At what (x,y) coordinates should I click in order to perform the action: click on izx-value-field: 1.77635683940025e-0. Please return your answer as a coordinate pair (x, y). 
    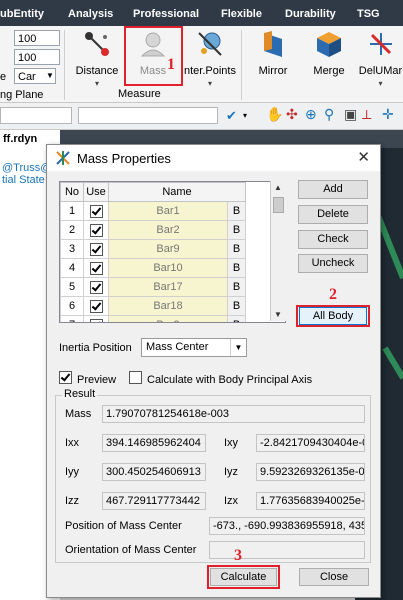
    Looking at the image, I should click on (310, 501).